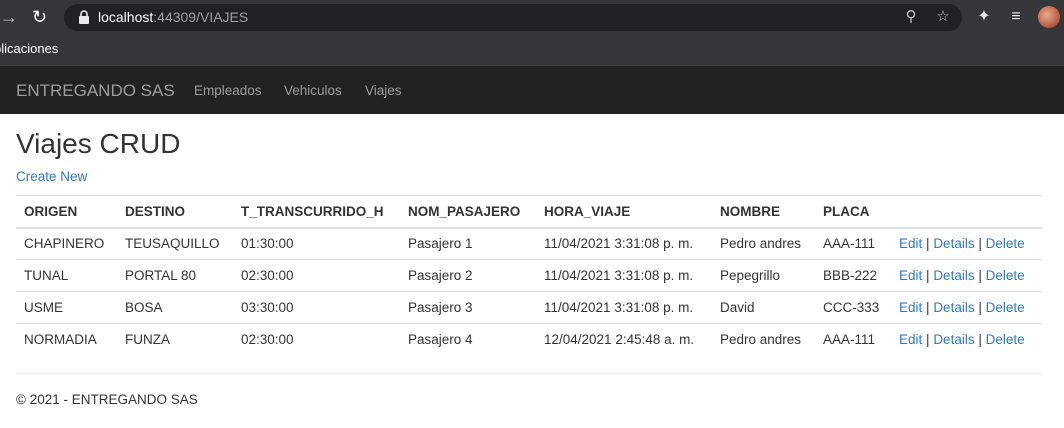 This screenshot has width=1064, height=428. What do you see at coordinates (468, 243) in the screenshot?
I see `cell-nom-pasajero: Pasajero 1` at bounding box center [468, 243].